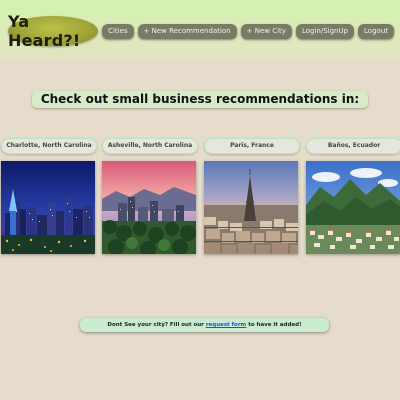 The width and height of the screenshot is (400, 400). Describe the element at coordinates (266, 31) in the screenshot. I see `new-city-button: + New City` at that location.